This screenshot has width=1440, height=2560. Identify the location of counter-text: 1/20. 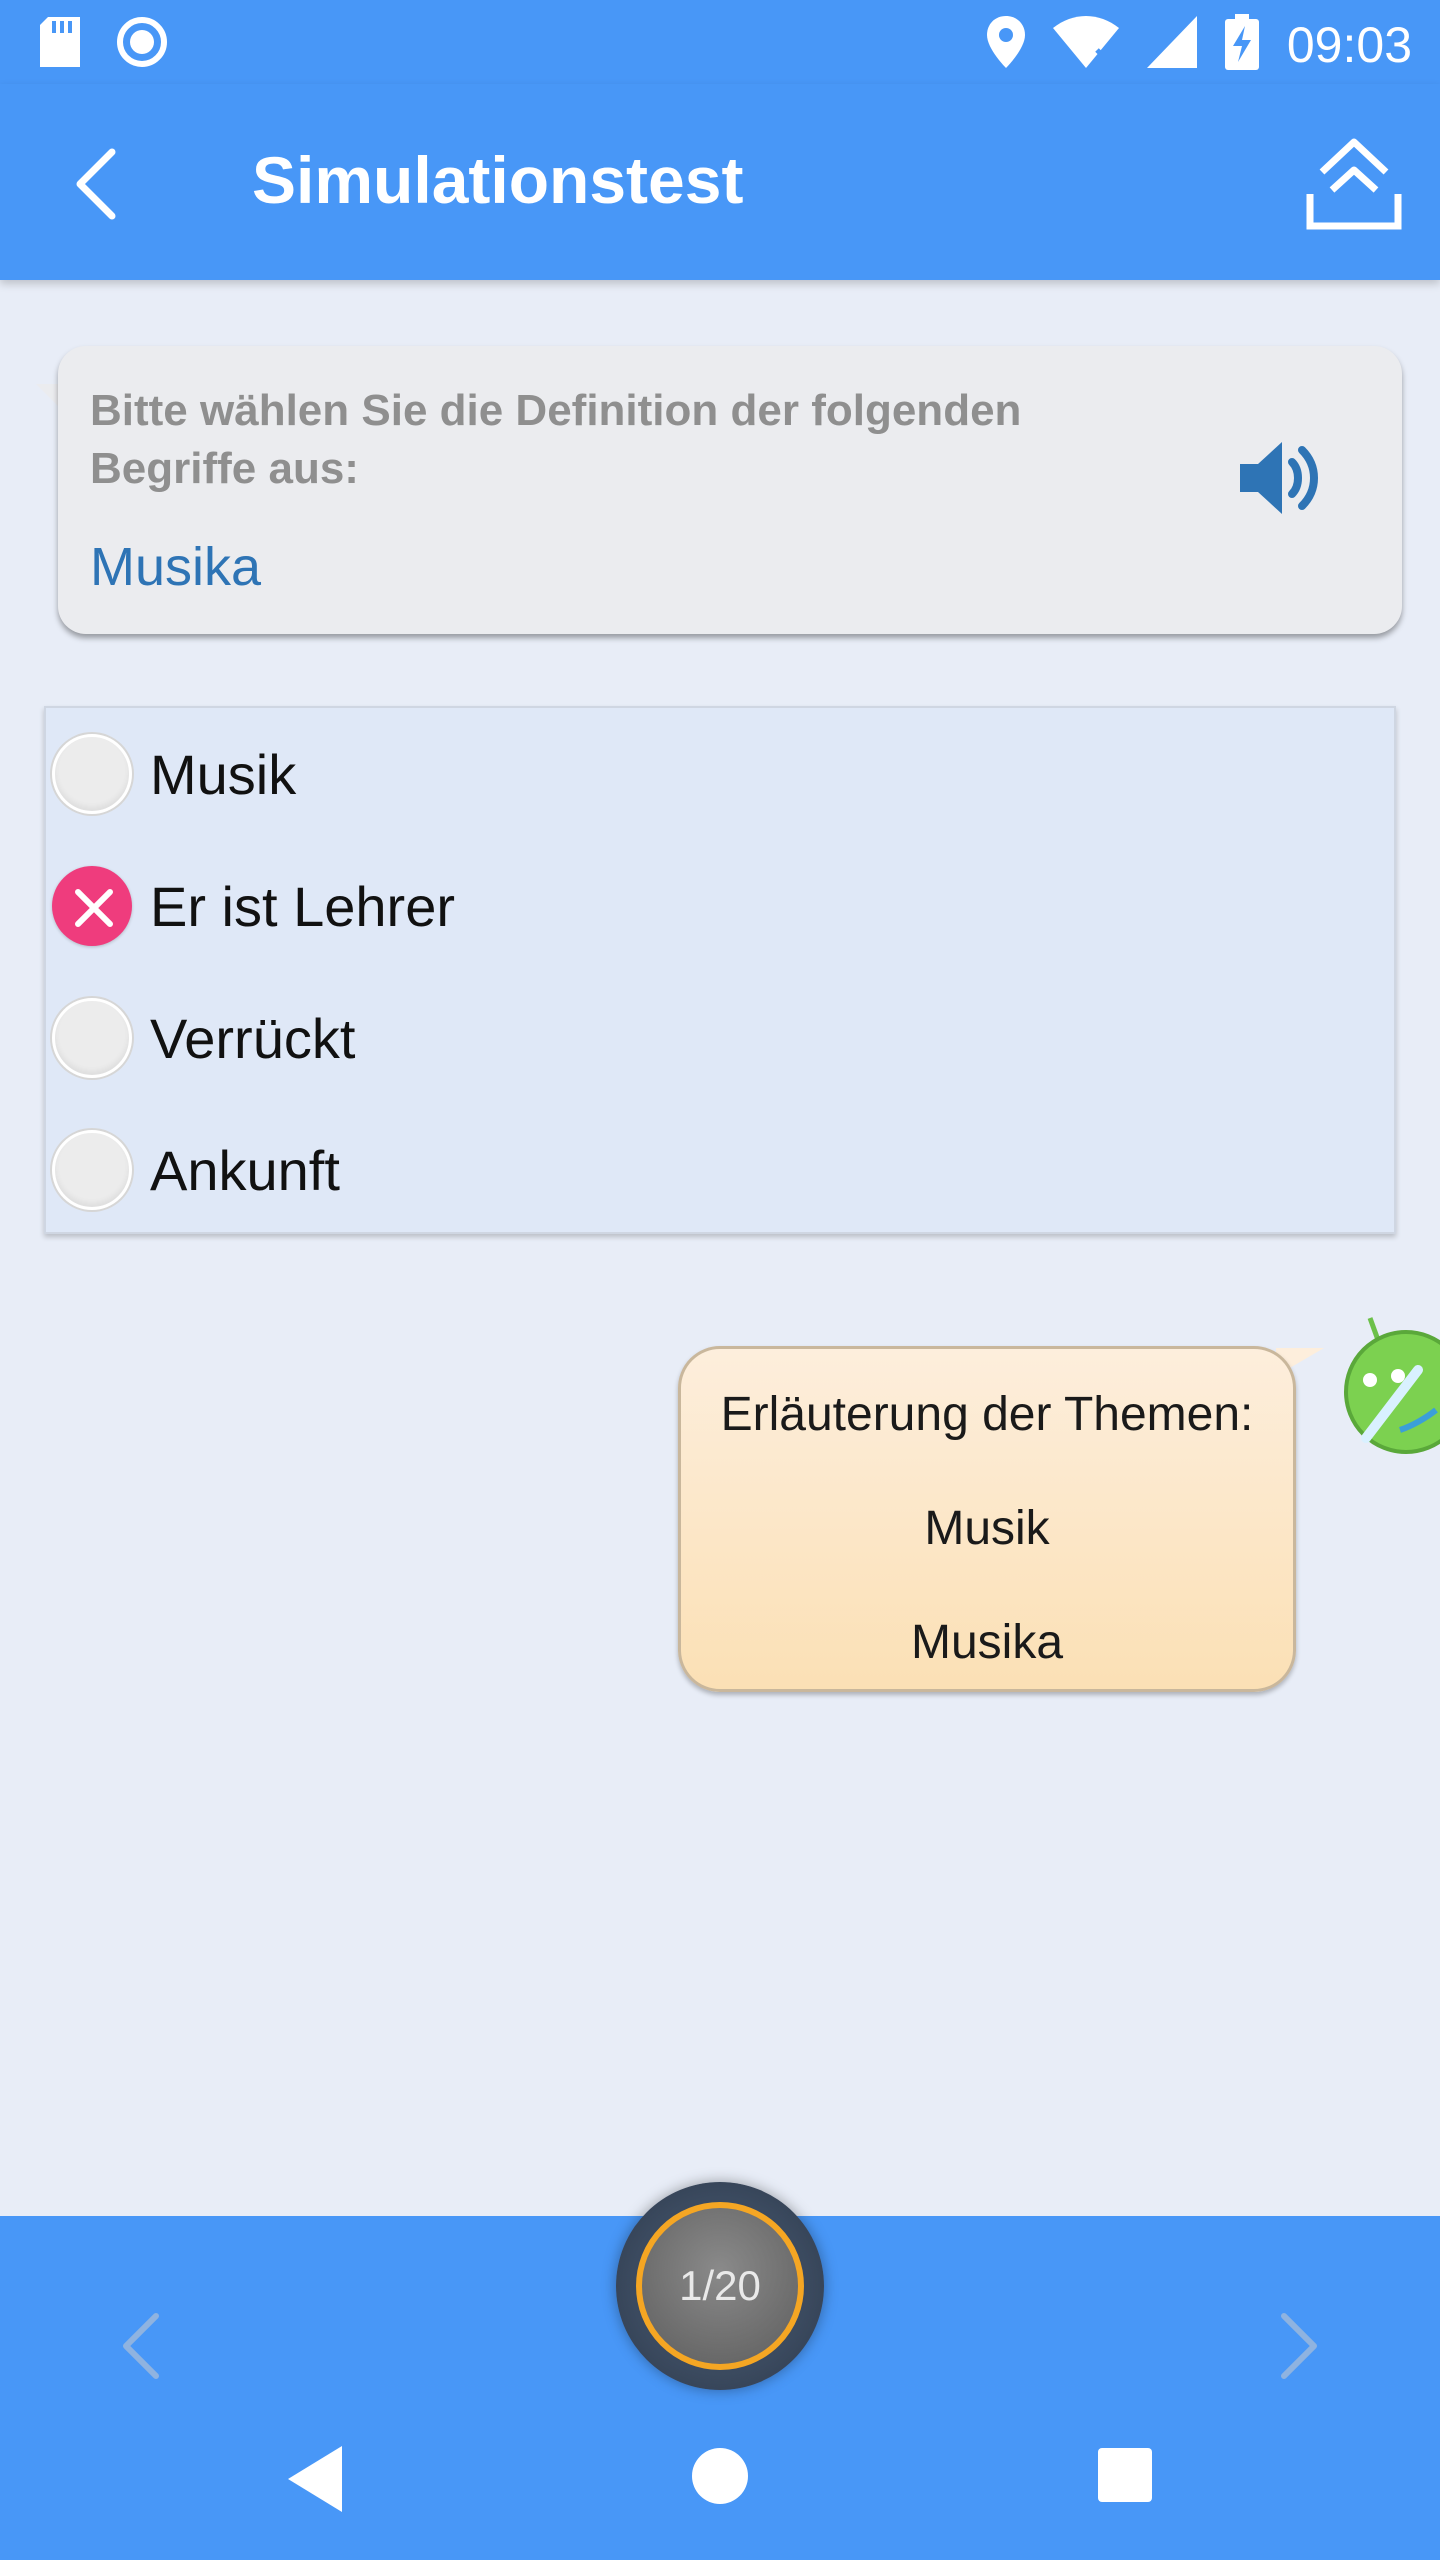
(720, 2285).